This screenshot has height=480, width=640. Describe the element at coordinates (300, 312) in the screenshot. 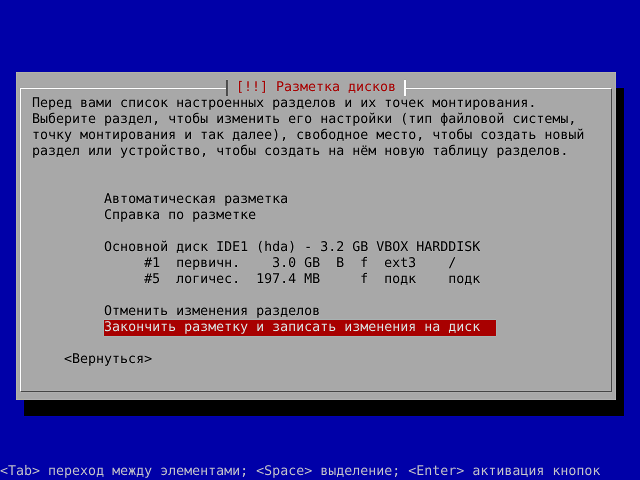

I see `menu-item: Отменить изменения разделов` at that location.